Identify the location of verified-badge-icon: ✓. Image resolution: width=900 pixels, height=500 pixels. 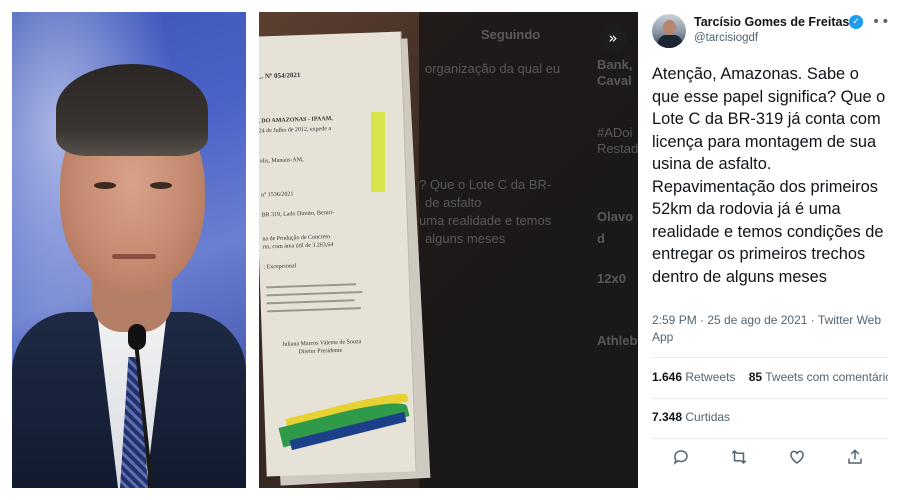
(856, 22).